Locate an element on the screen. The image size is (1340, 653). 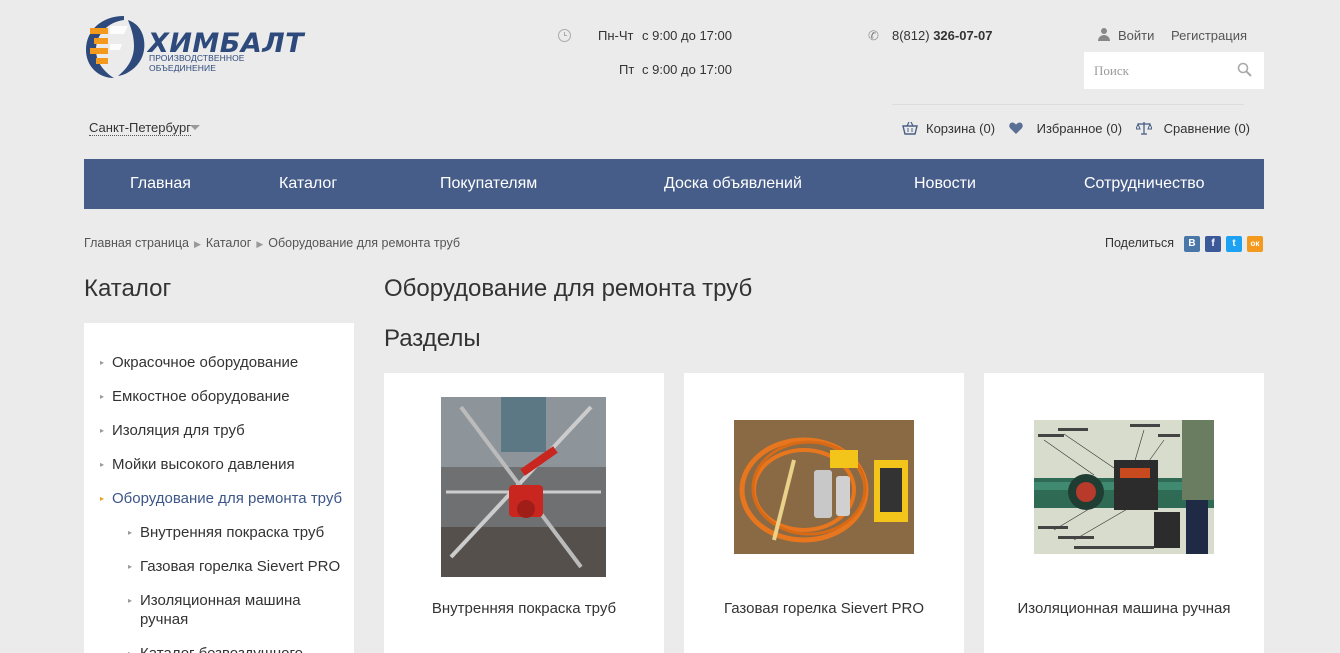
sidebar-item-label: Изоляция для труб is located at coordinates (178, 430).